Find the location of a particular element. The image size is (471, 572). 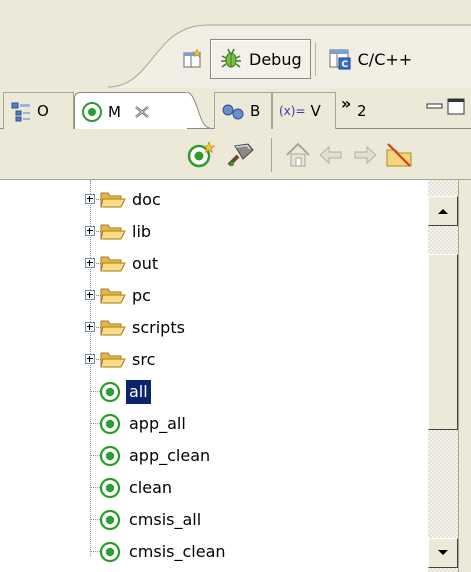

toolbar-separator is located at coordinates (271, 155).